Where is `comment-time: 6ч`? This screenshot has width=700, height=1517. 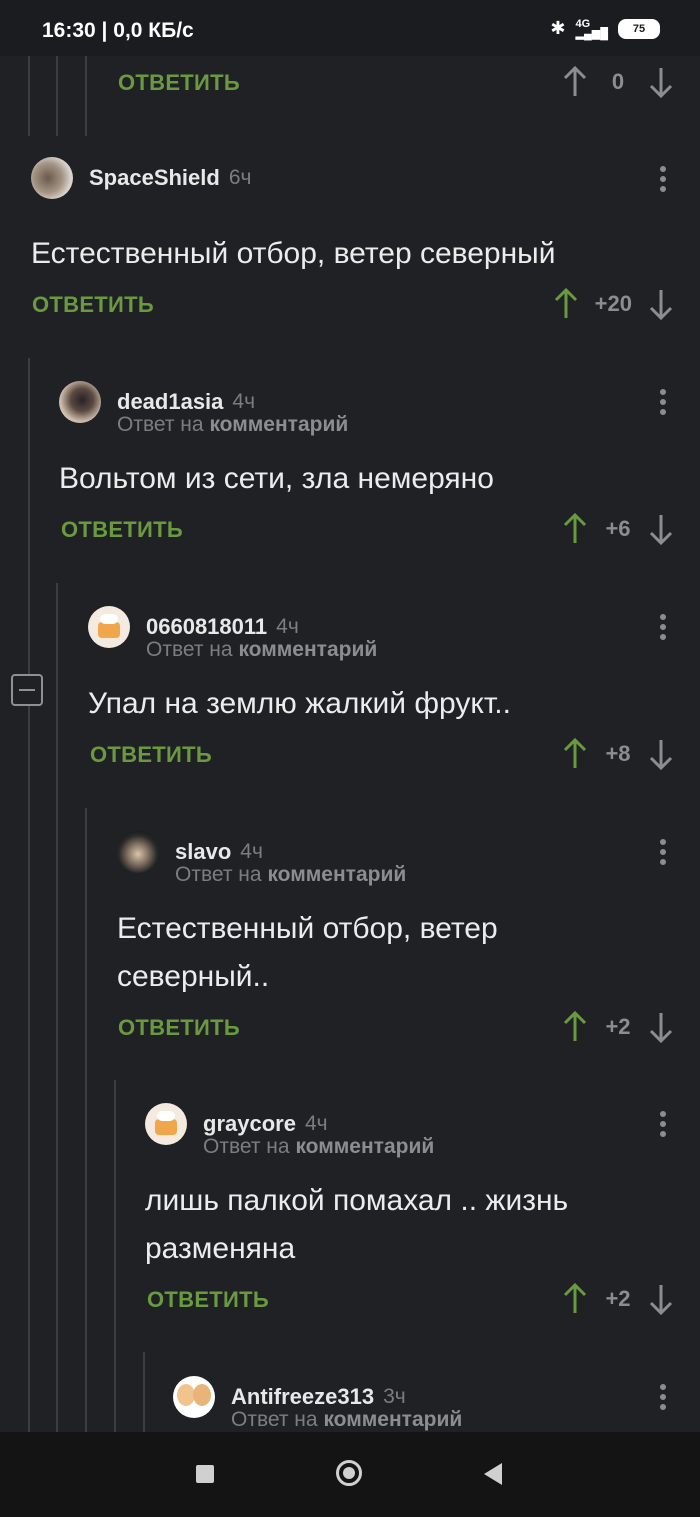
comment-time: 6ч is located at coordinates (240, 177).